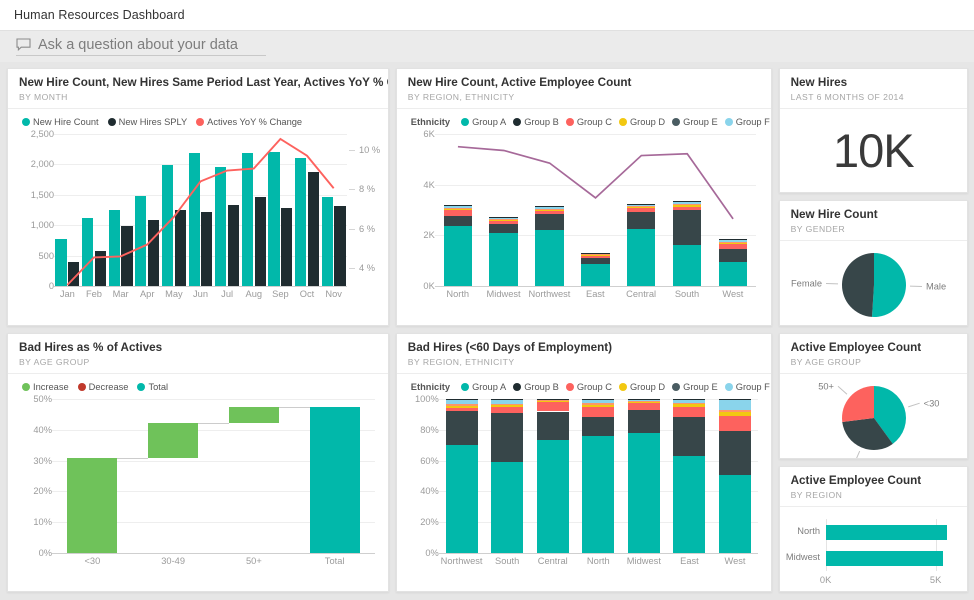 This screenshot has height=600, width=974. I want to click on waterfall-bar, so click(253, 414).